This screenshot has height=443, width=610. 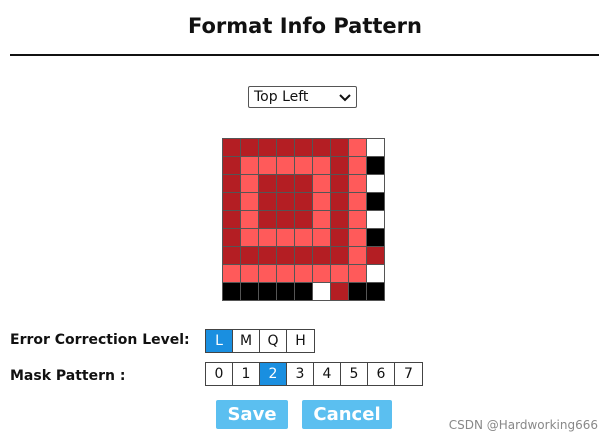 What do you see at coordinates (300, 341) in the screenshot?
I see `error-correction-option-h: H` at bounding box center [300, 341].